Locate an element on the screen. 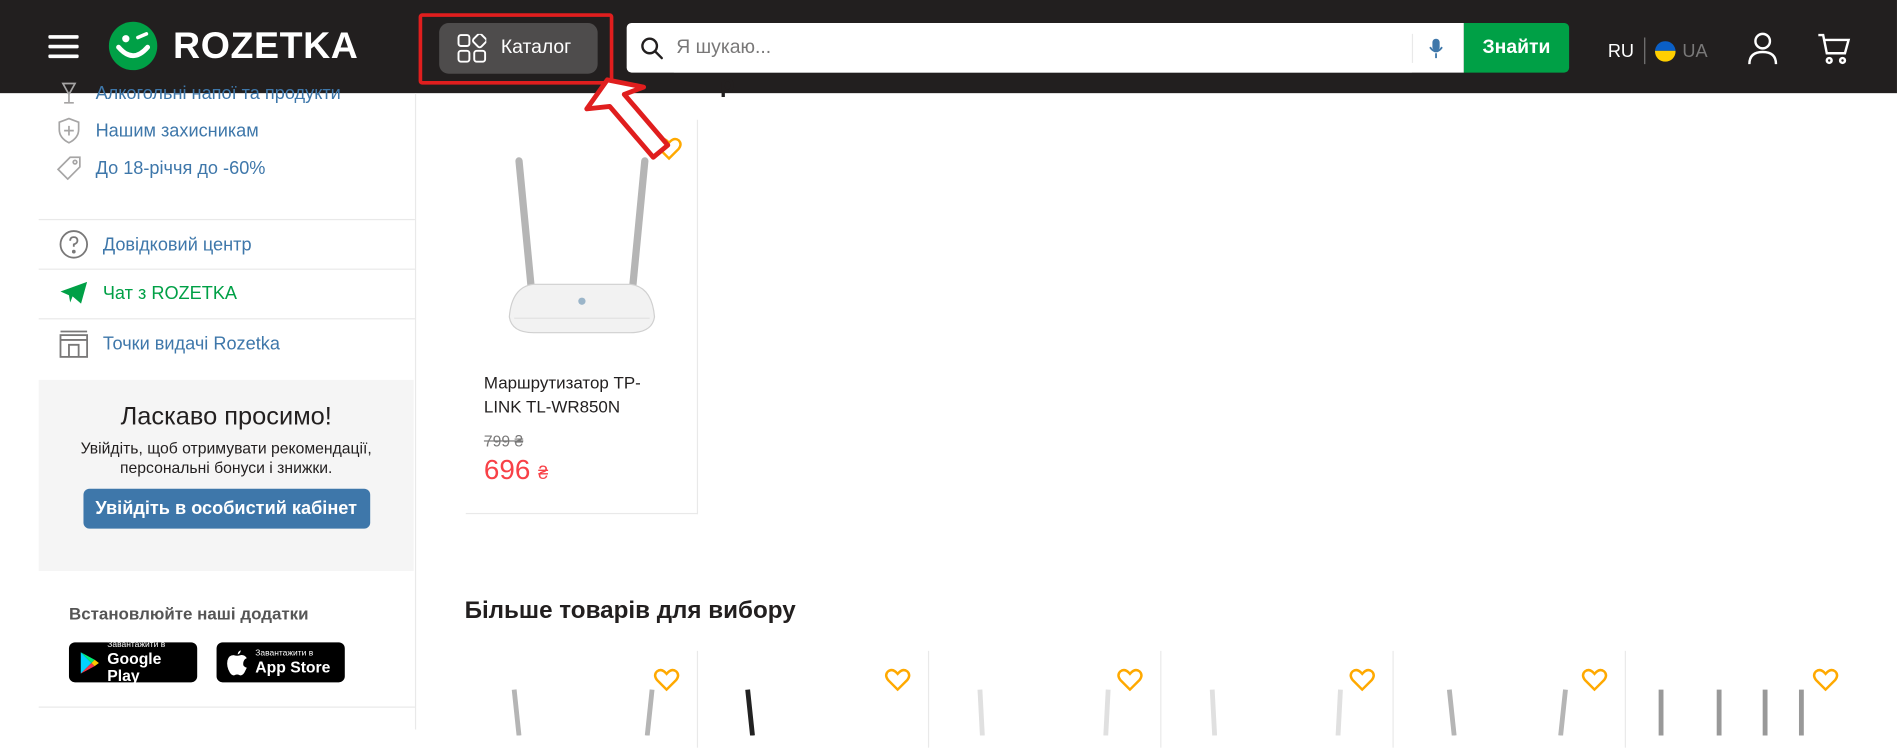 This screenshot has height=748, width=1897. apple-icon is located at coordinates (237, 662).